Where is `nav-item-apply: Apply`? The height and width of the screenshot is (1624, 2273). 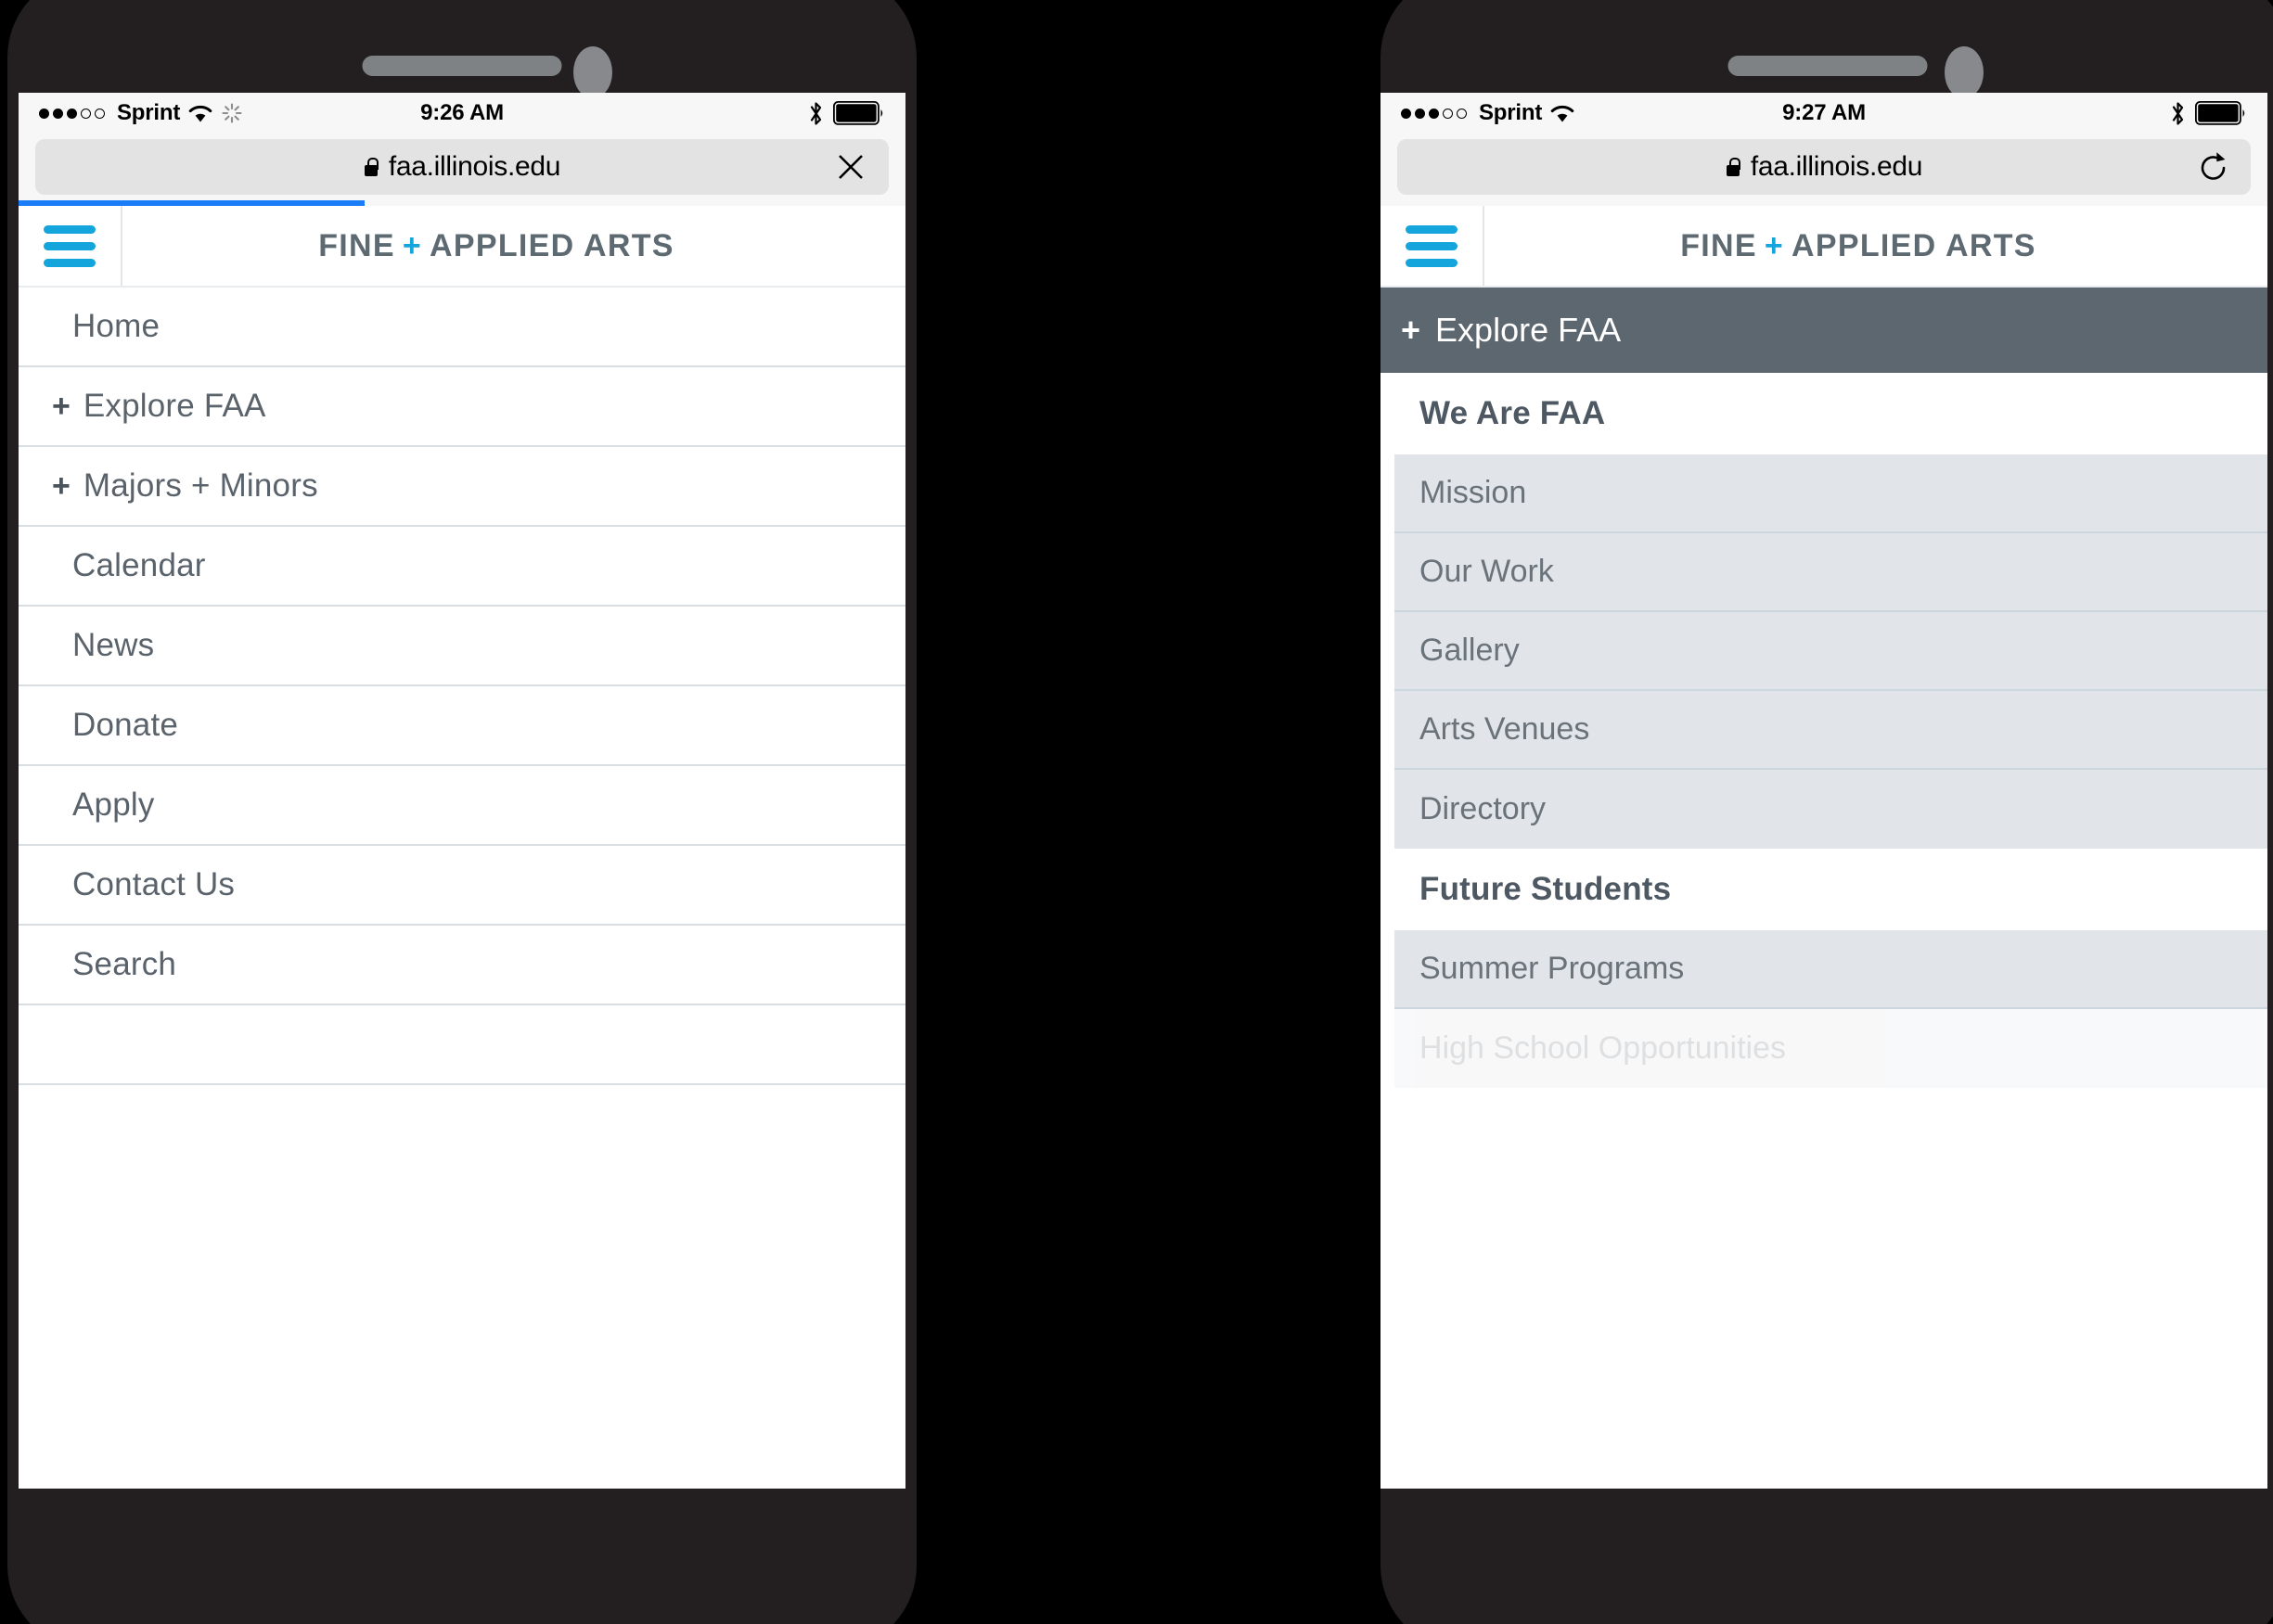
nav-item-apply: Apply is located at coordinates (462, 806).